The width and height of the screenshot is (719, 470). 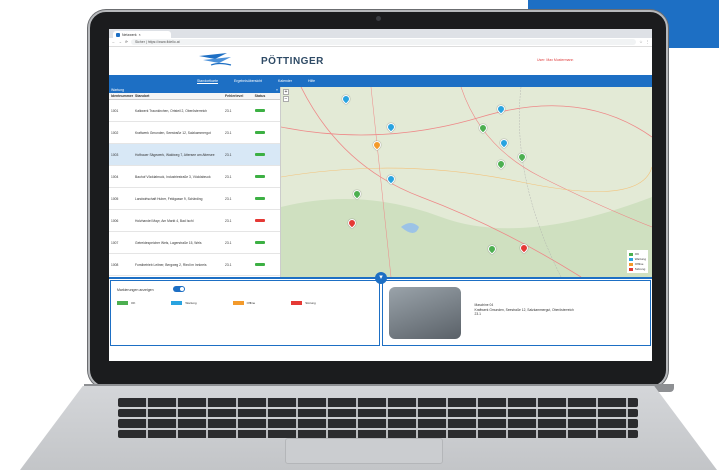 I want to click on user-label: User: Max Mustermann, so click(x=555, y=60).